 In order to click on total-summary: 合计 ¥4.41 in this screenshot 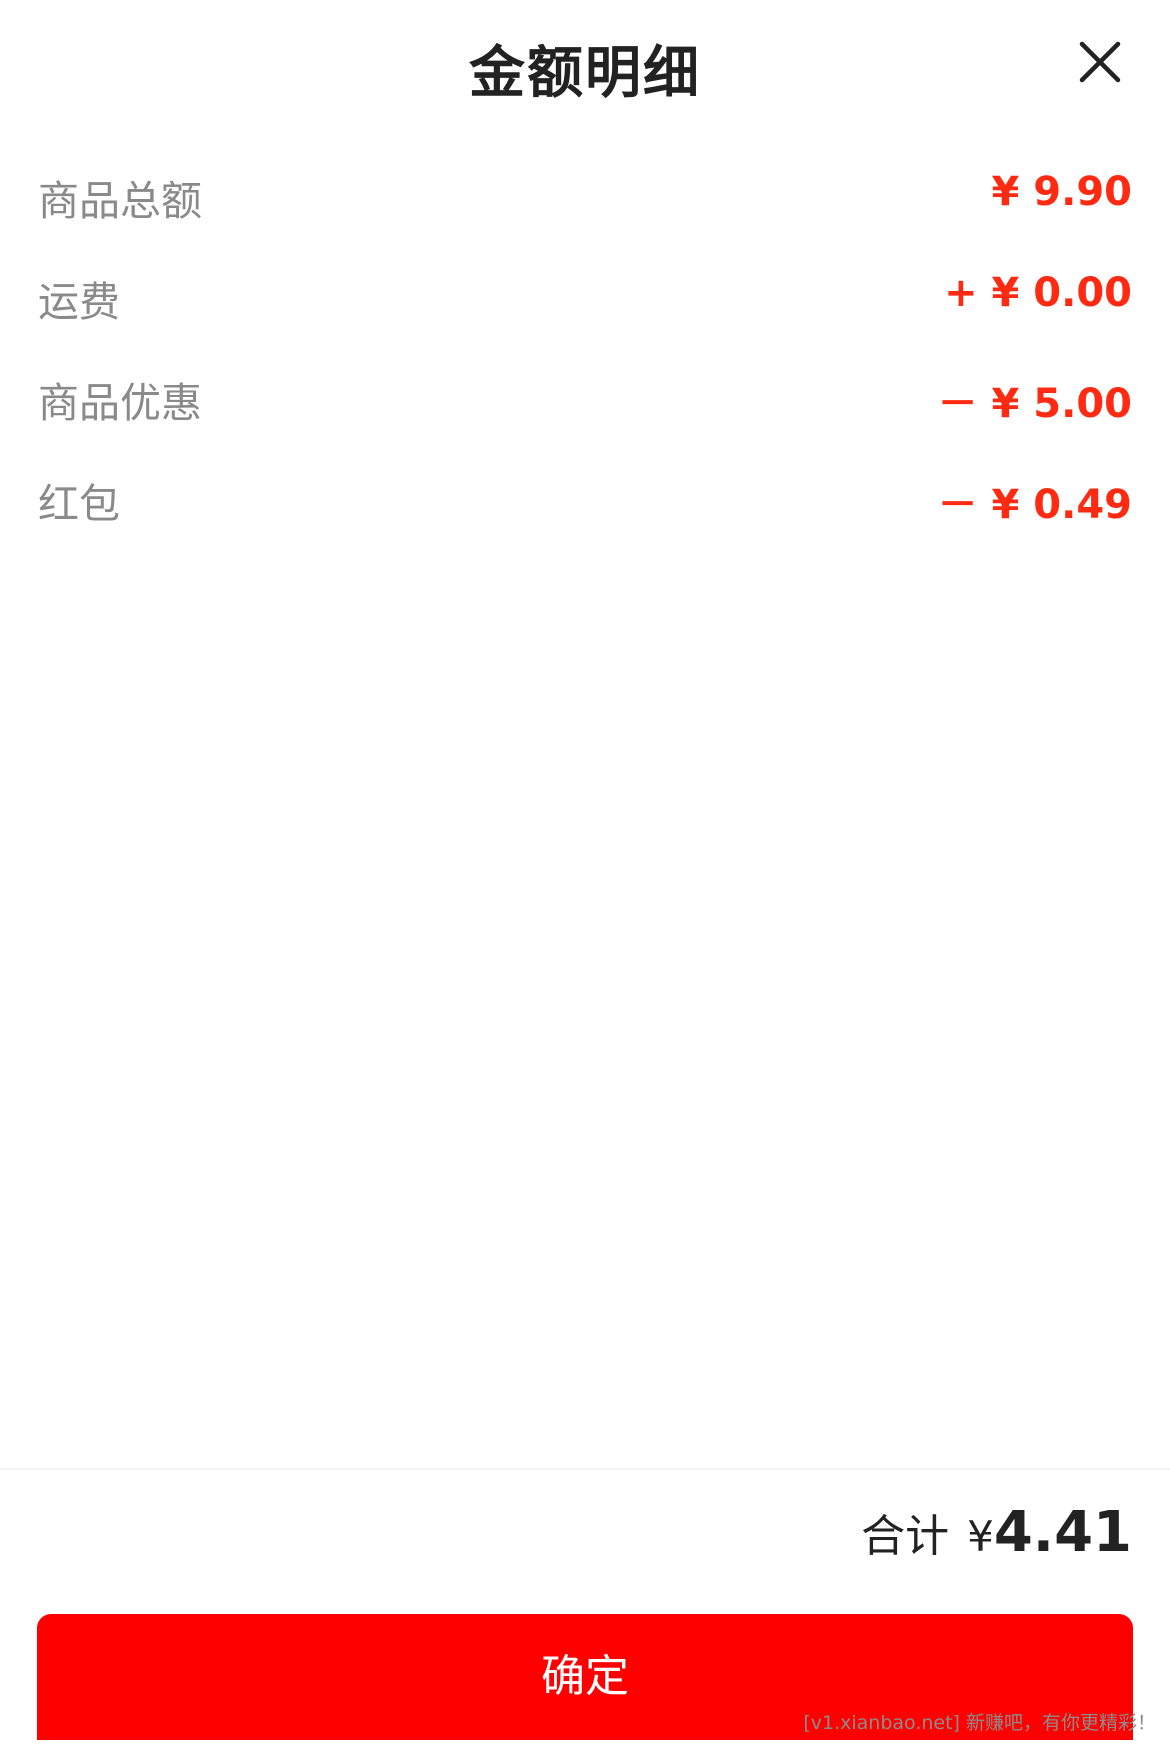, I will do `click(996, 1532)`.